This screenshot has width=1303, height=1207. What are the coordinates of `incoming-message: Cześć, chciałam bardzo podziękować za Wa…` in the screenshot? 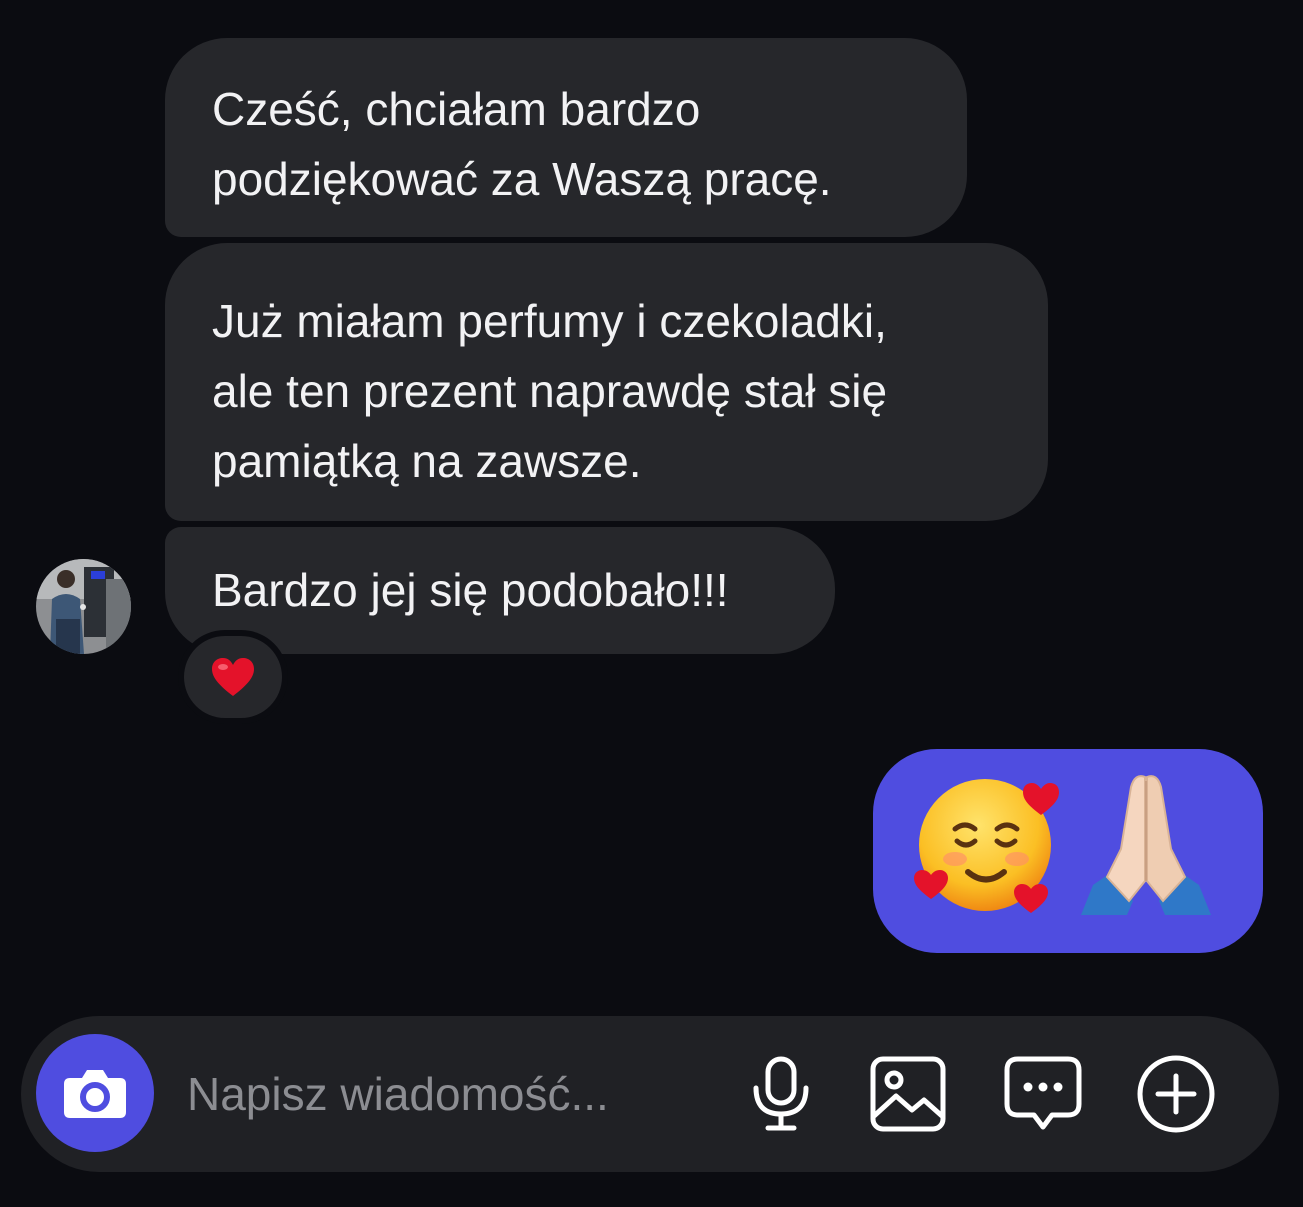 It's located at (566, 137).